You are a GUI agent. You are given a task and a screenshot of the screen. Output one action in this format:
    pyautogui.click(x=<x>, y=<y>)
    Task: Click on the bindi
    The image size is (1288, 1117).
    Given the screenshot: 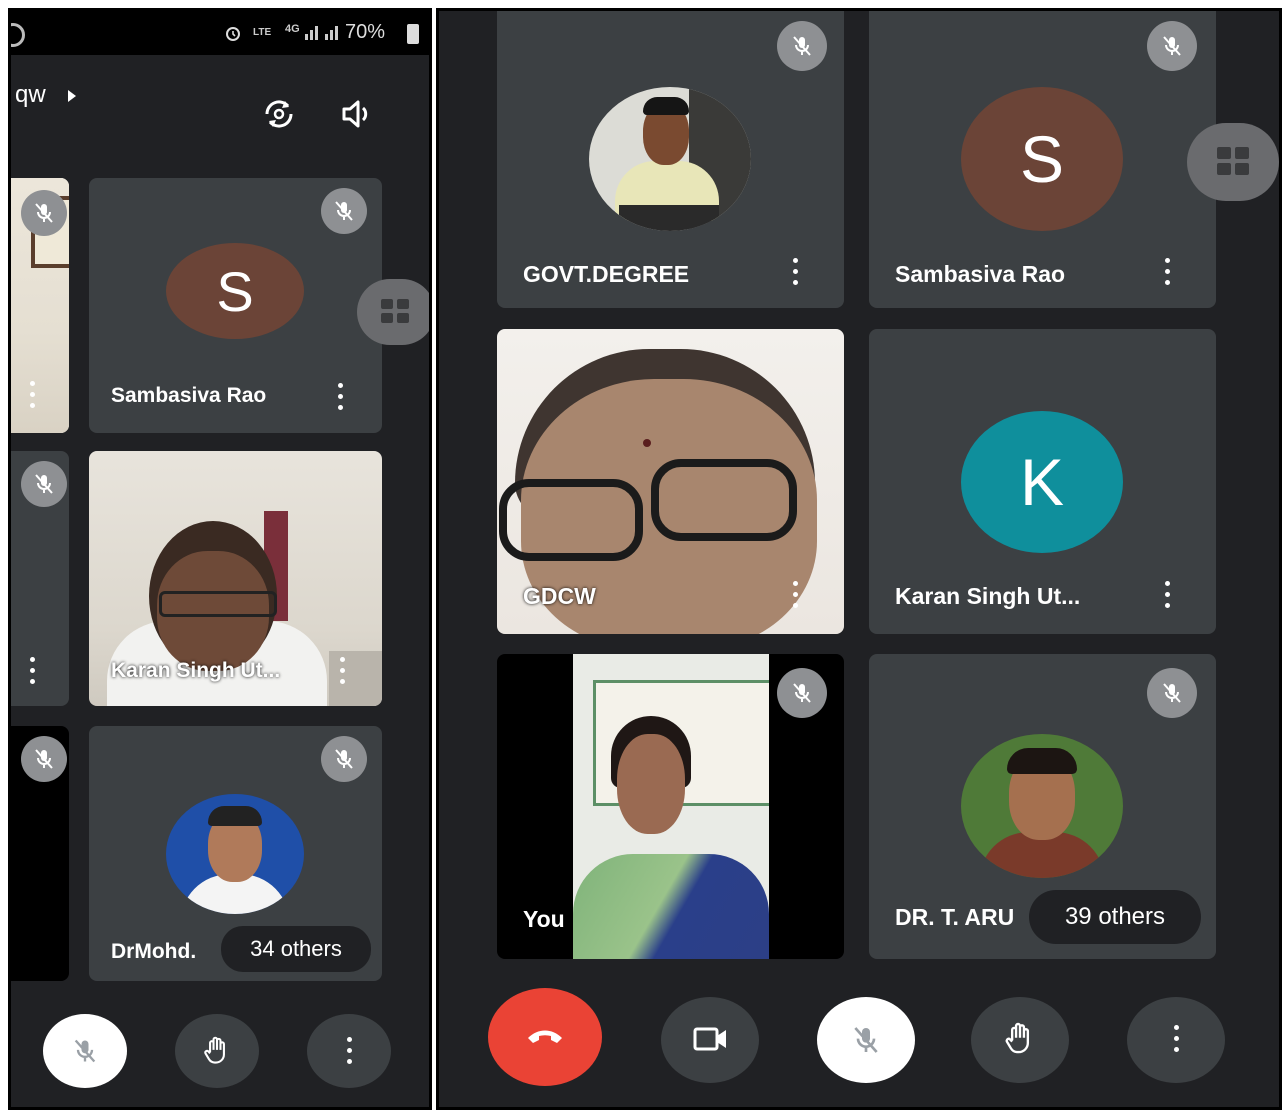 What is the action you would take?
    pyautogui.click(x=647, y=443)
    